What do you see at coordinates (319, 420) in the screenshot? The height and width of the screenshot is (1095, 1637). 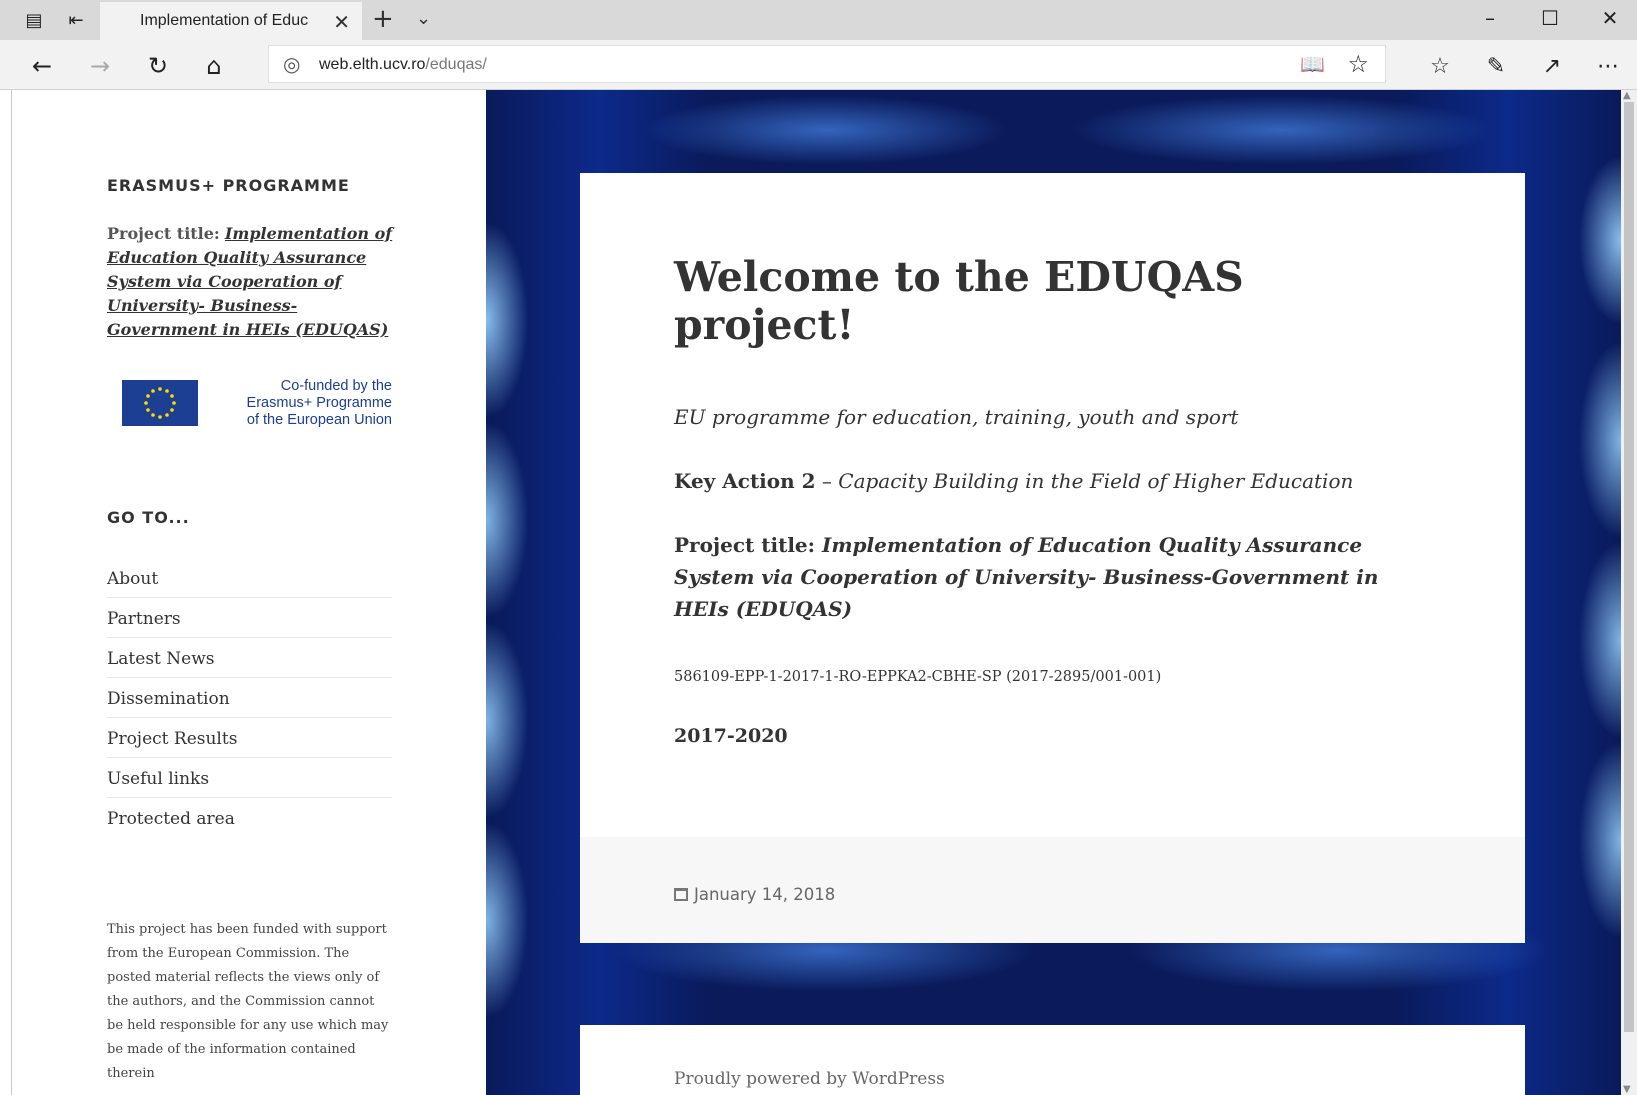 I see `eu-text-line: of the European Union` at bounding box center [319, 420].